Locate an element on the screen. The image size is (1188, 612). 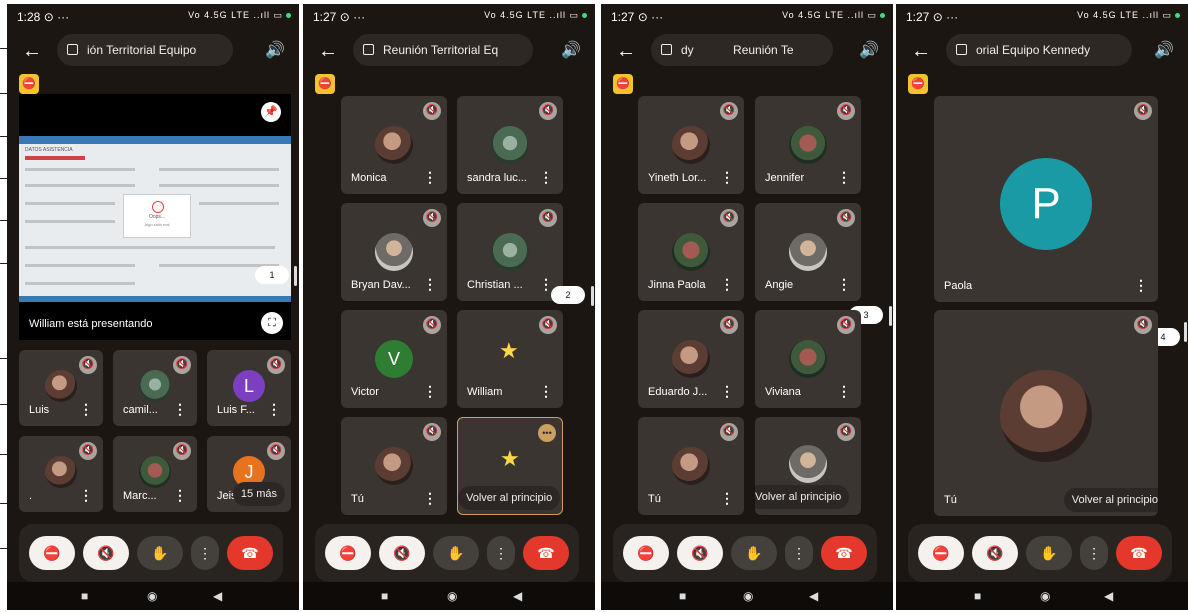
meeting-title-pill: Reunión Territorial Eq is located at coordinates (443, 50).